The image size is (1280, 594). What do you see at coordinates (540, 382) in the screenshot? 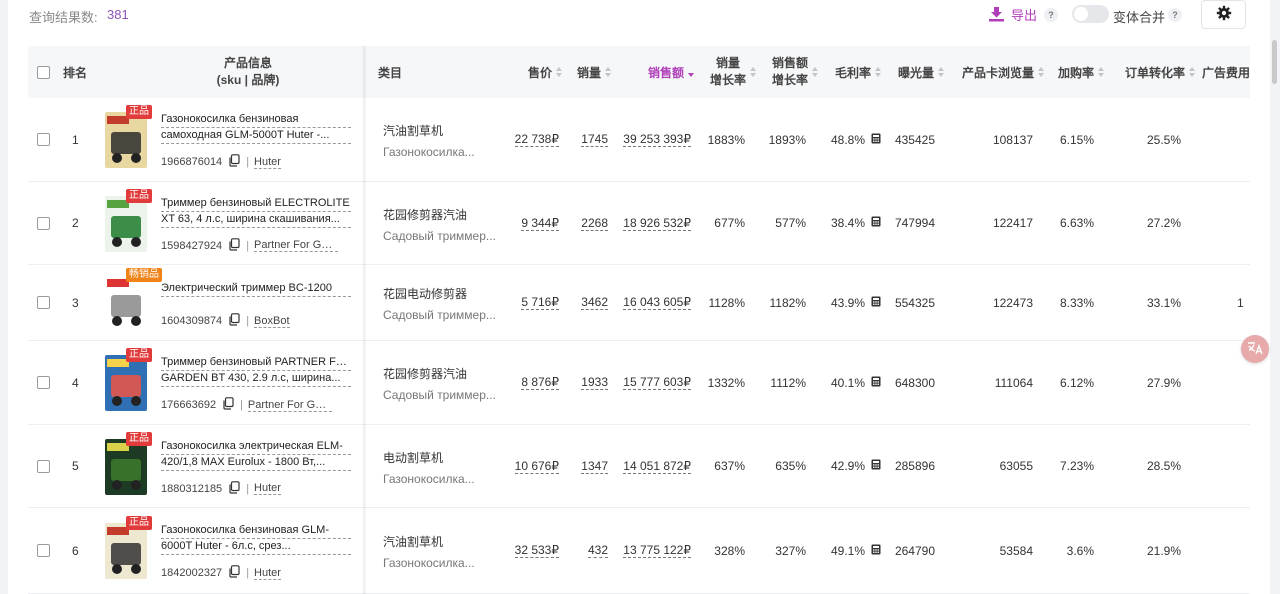
I see `price-value: 8 876₽` at bounding box center [540, 382].